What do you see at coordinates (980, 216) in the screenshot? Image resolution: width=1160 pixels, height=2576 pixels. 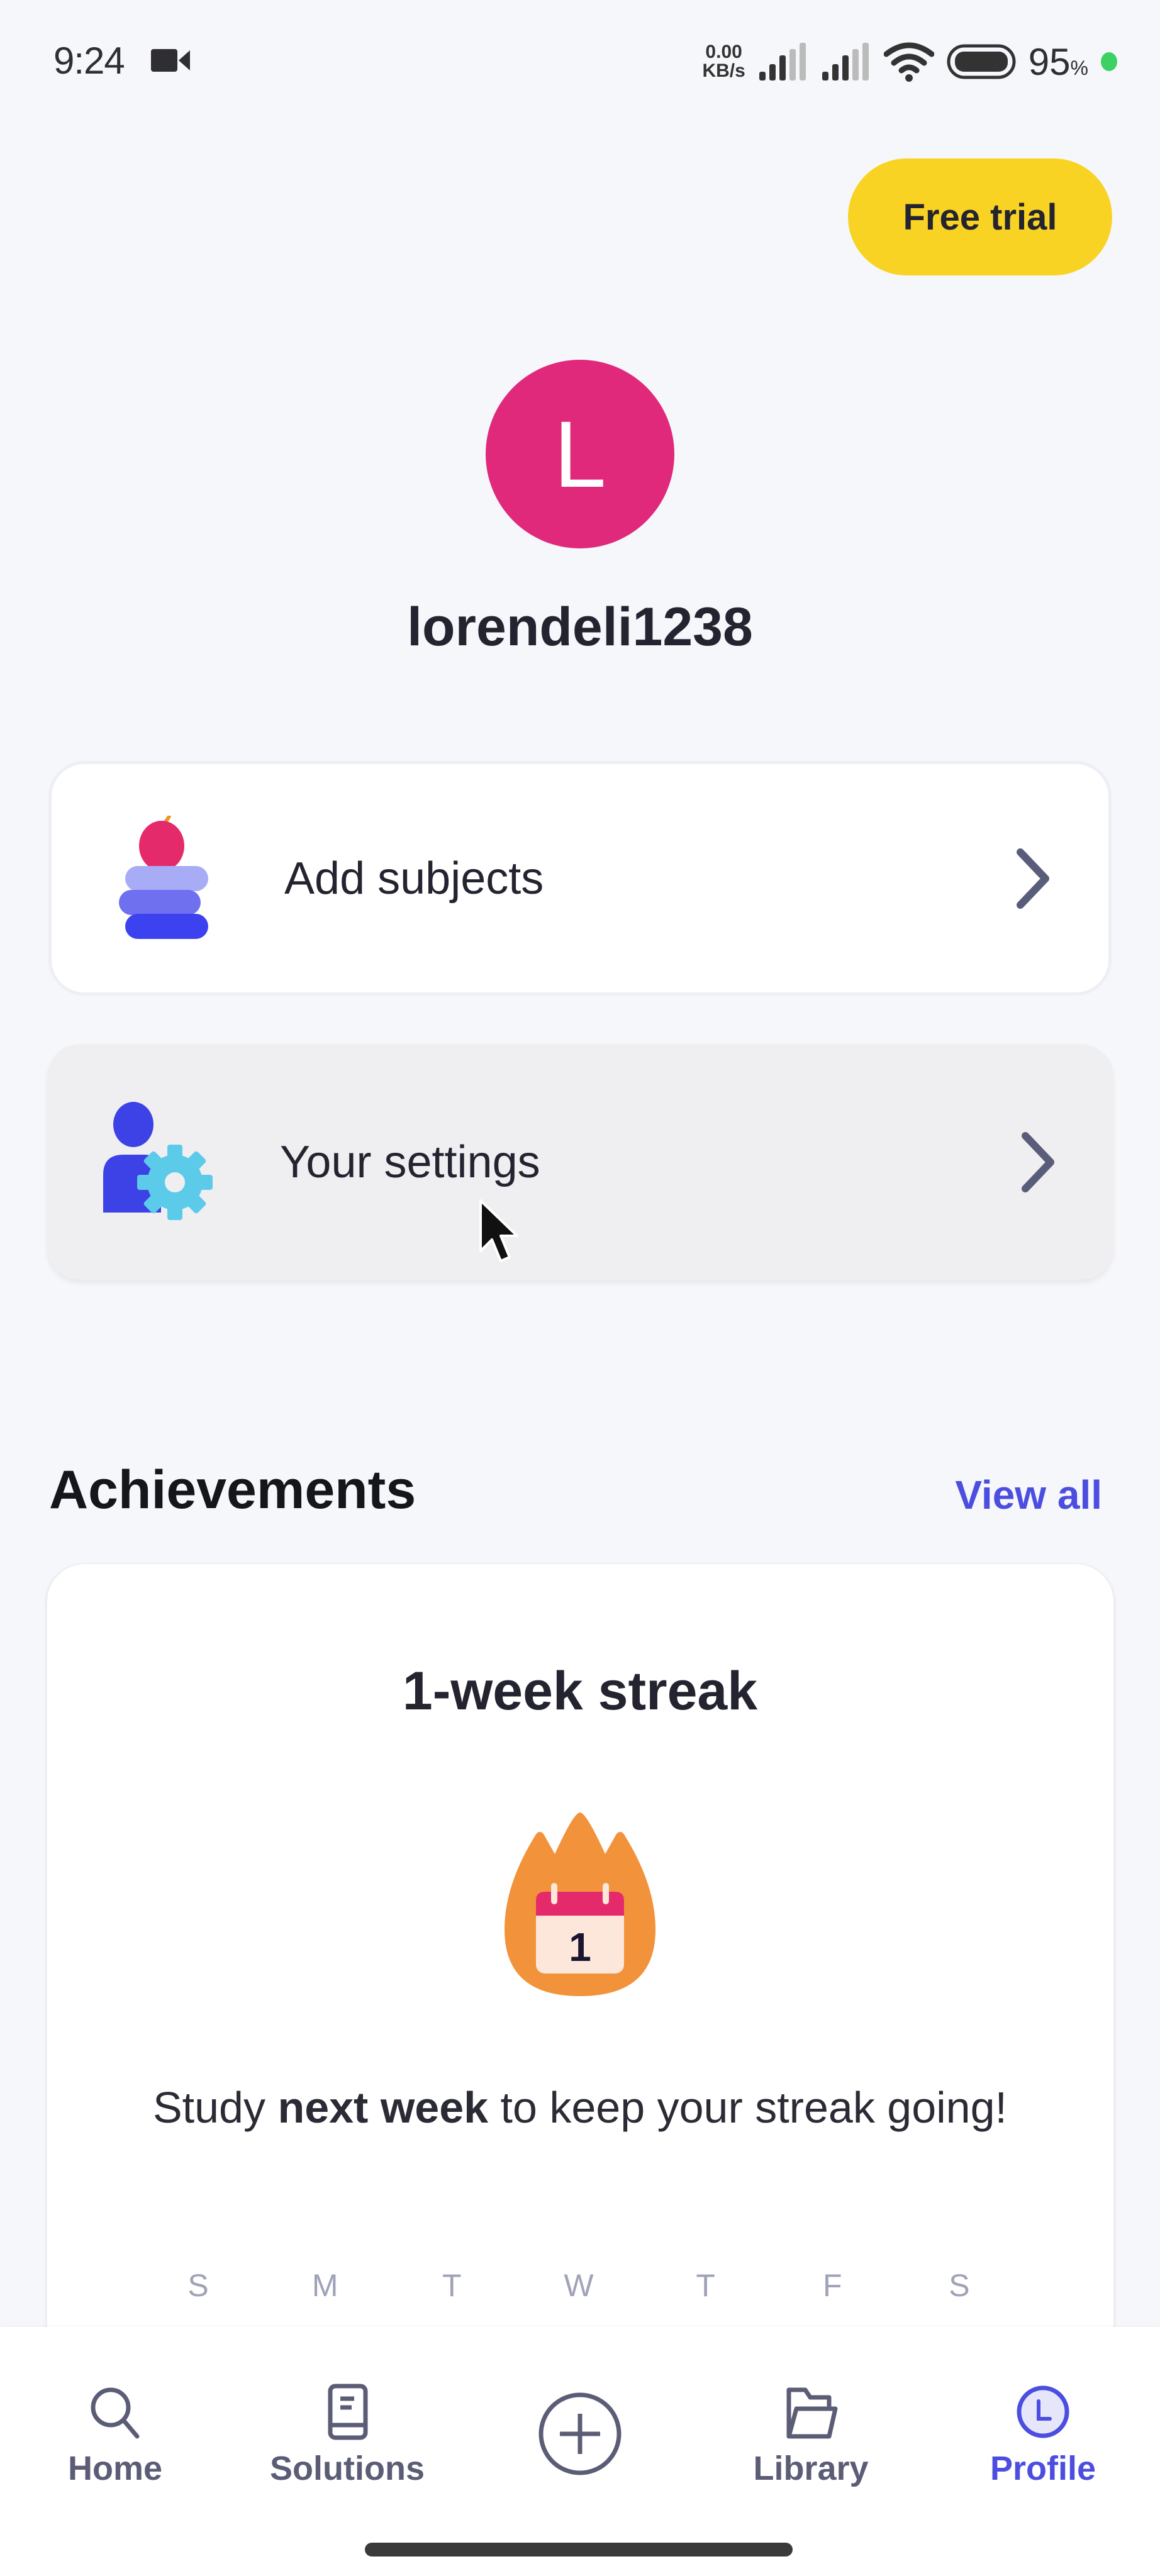 I see `free-trial-button: Free trial` at bounding box center [980, 216].